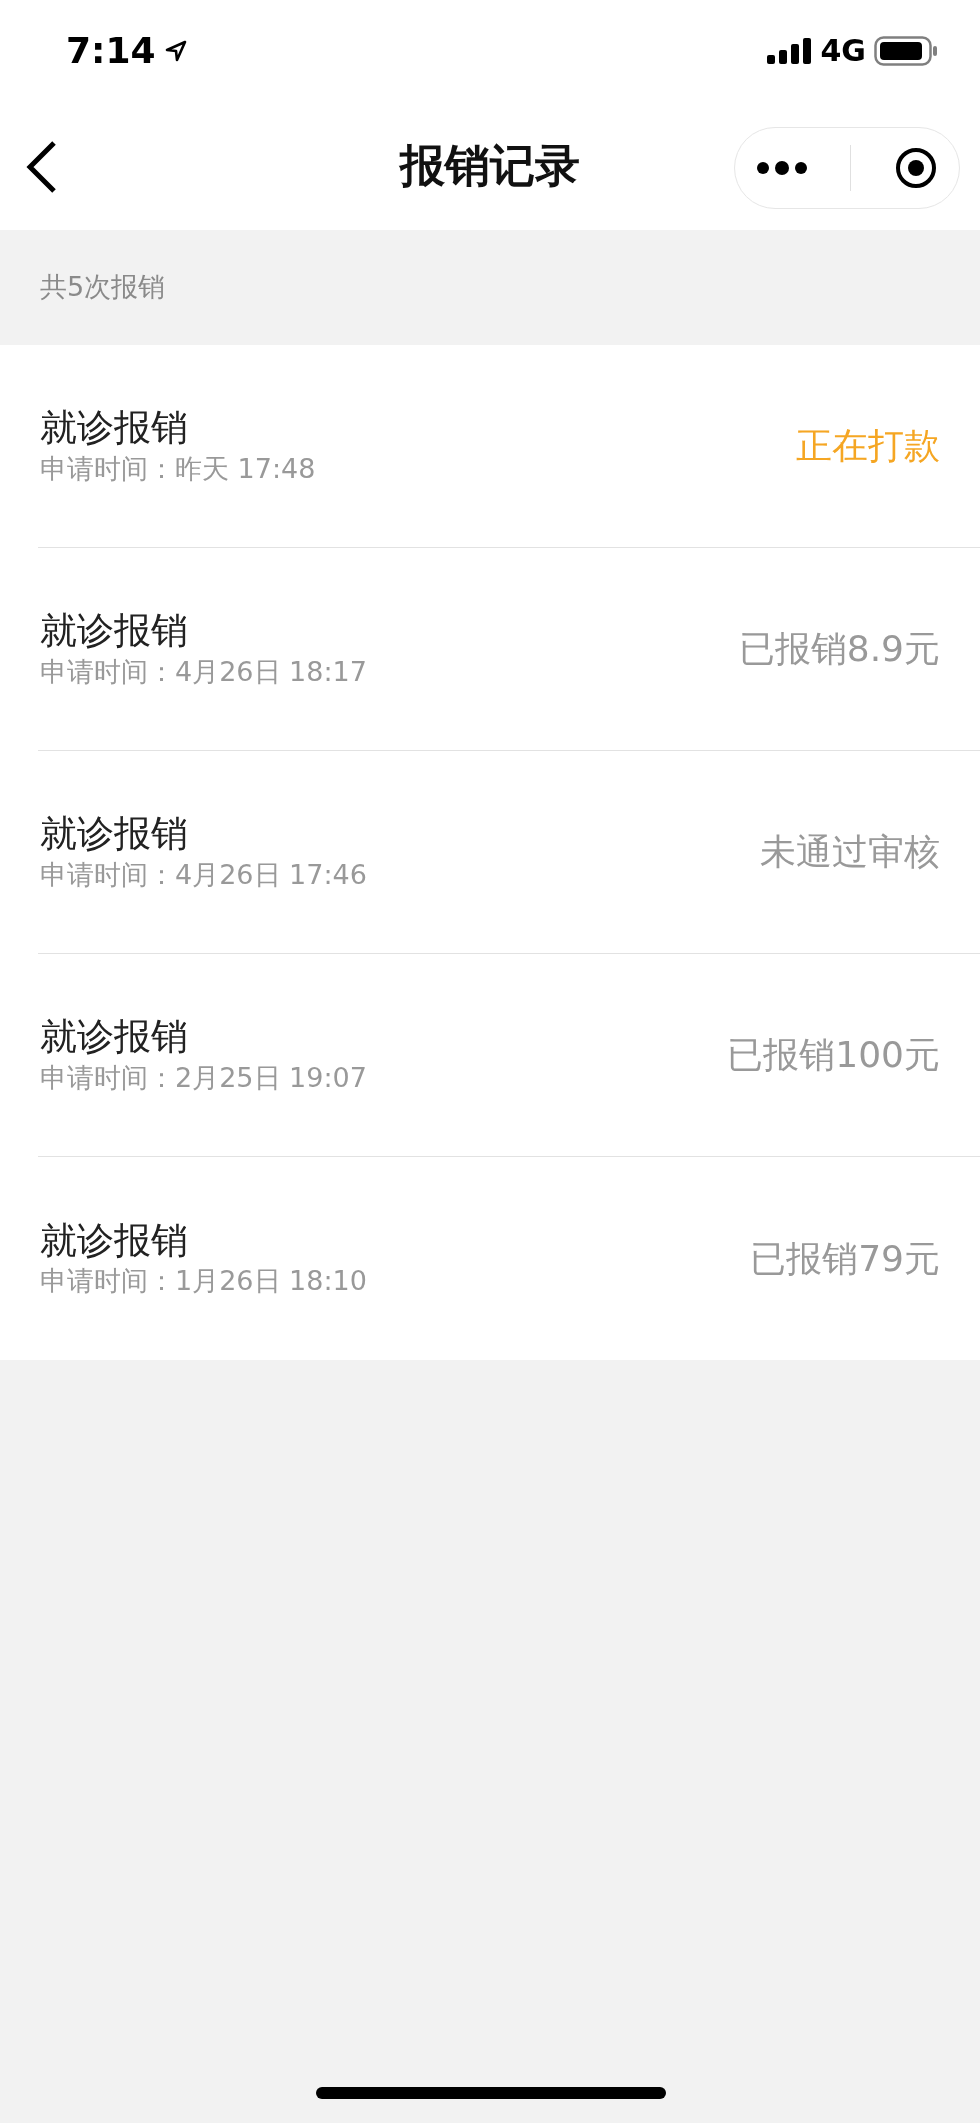  What do you see at coordinates (509, 1258) in the screenshot?
I see `record-item: 就诊报销 申请时间：1月26日 18:10 已报销79元` at bounding box center [509, 1258].